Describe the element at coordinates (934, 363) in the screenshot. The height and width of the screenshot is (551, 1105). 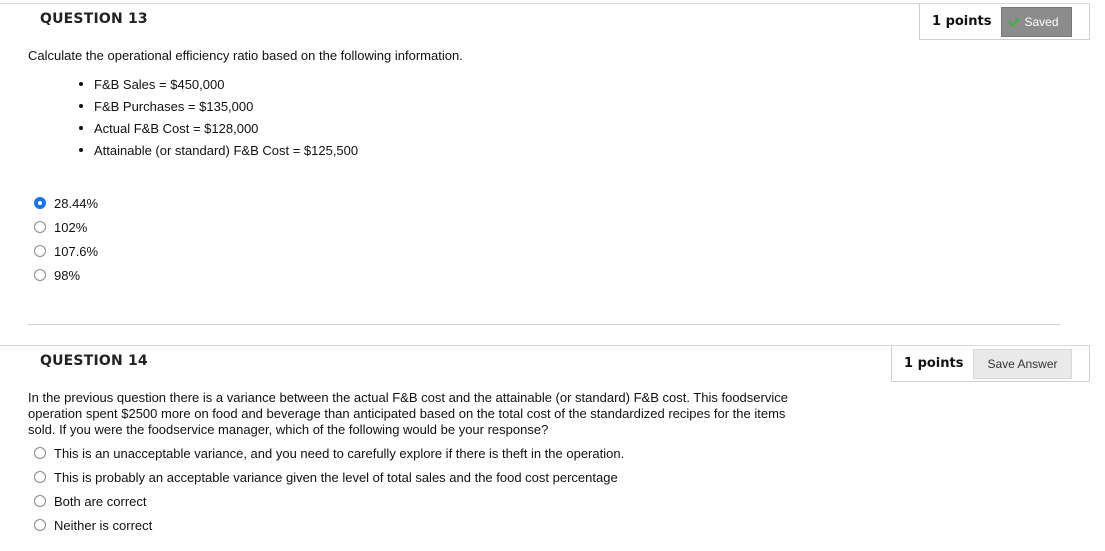
I see `q14-points: 1 points` at that location.